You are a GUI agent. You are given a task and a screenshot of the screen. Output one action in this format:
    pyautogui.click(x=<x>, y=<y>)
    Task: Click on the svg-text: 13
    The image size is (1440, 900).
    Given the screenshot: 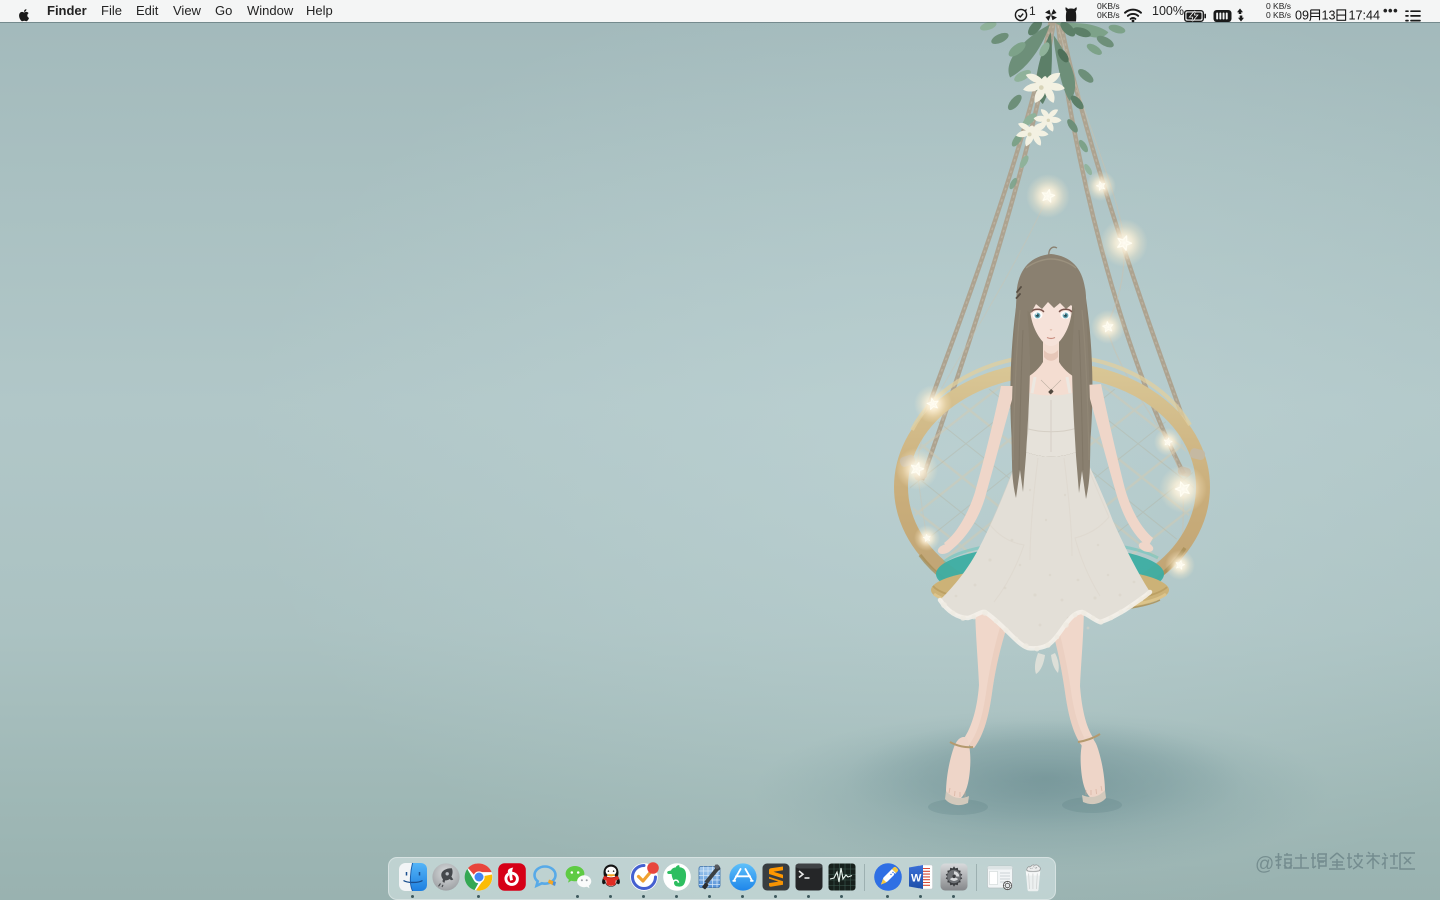 What is the action you would take?
    pyautogui.click(x=1329, y=15)
    